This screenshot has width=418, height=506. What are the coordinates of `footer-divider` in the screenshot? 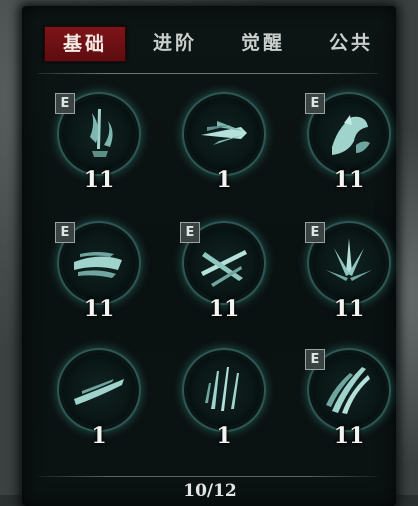 It's located at (208, 476).